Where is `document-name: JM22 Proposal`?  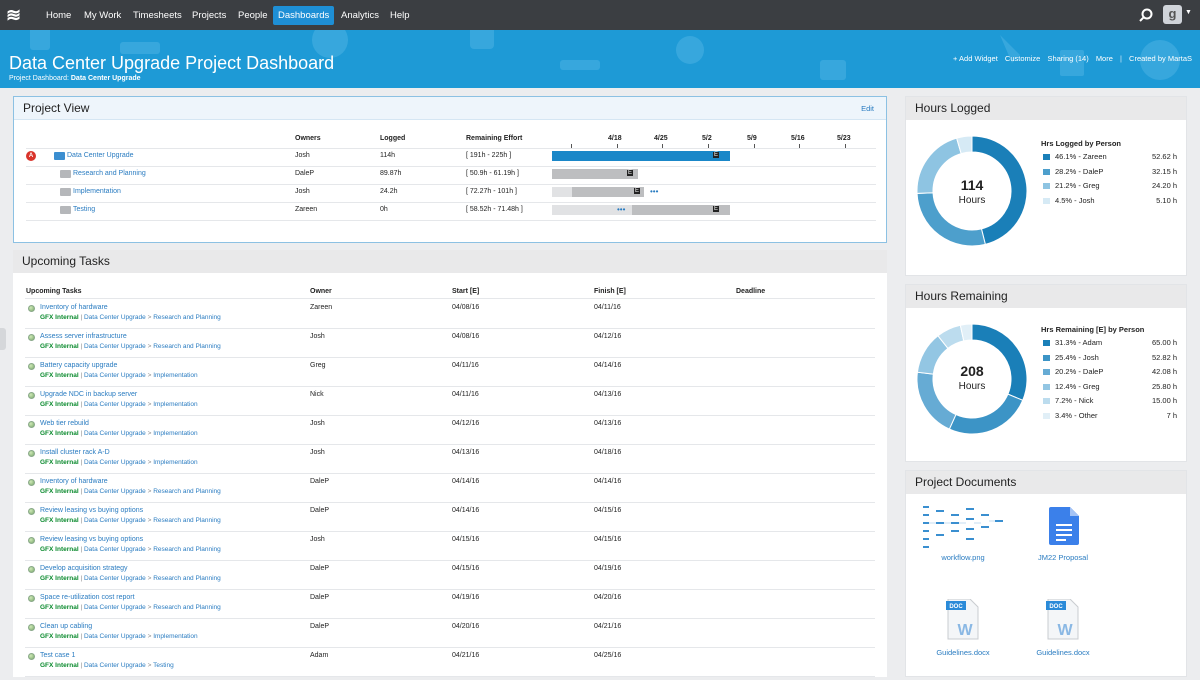 document-name: JM22 Proposal is located at coordinates (1063, 557).